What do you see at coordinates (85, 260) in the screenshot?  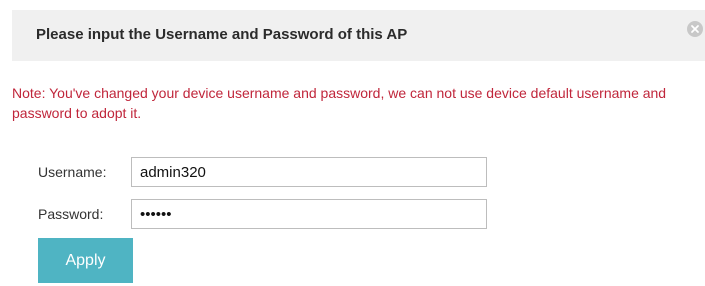 I see `apply-button: Apply` at bounding box center [85, 260].